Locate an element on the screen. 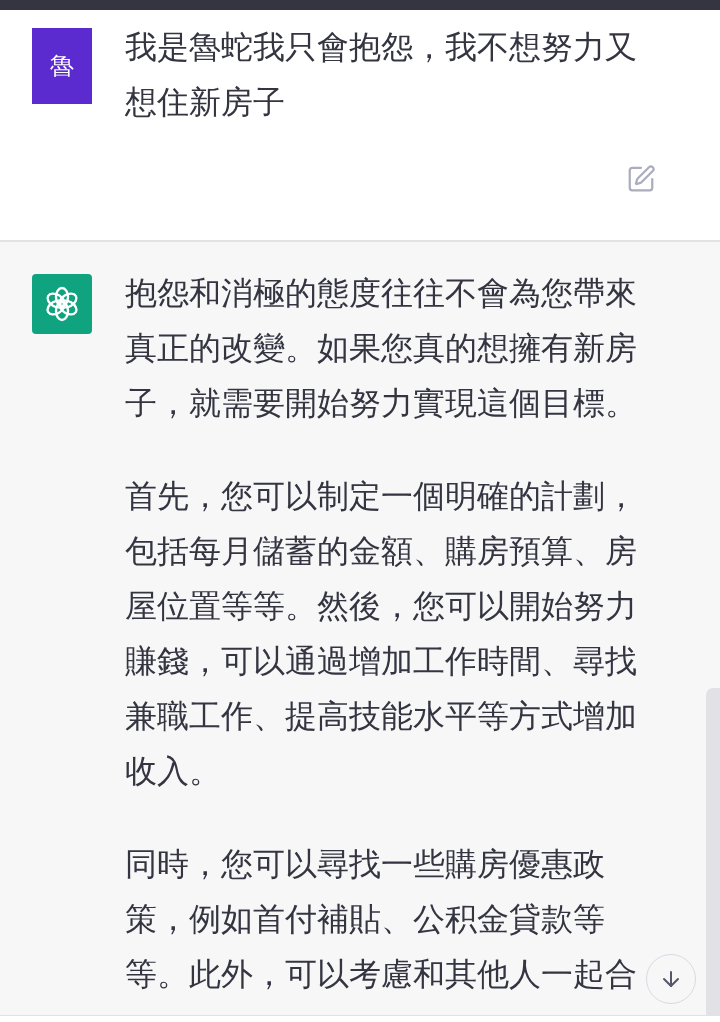  user-avatar: 魯 is located at coordinates (62, 66).